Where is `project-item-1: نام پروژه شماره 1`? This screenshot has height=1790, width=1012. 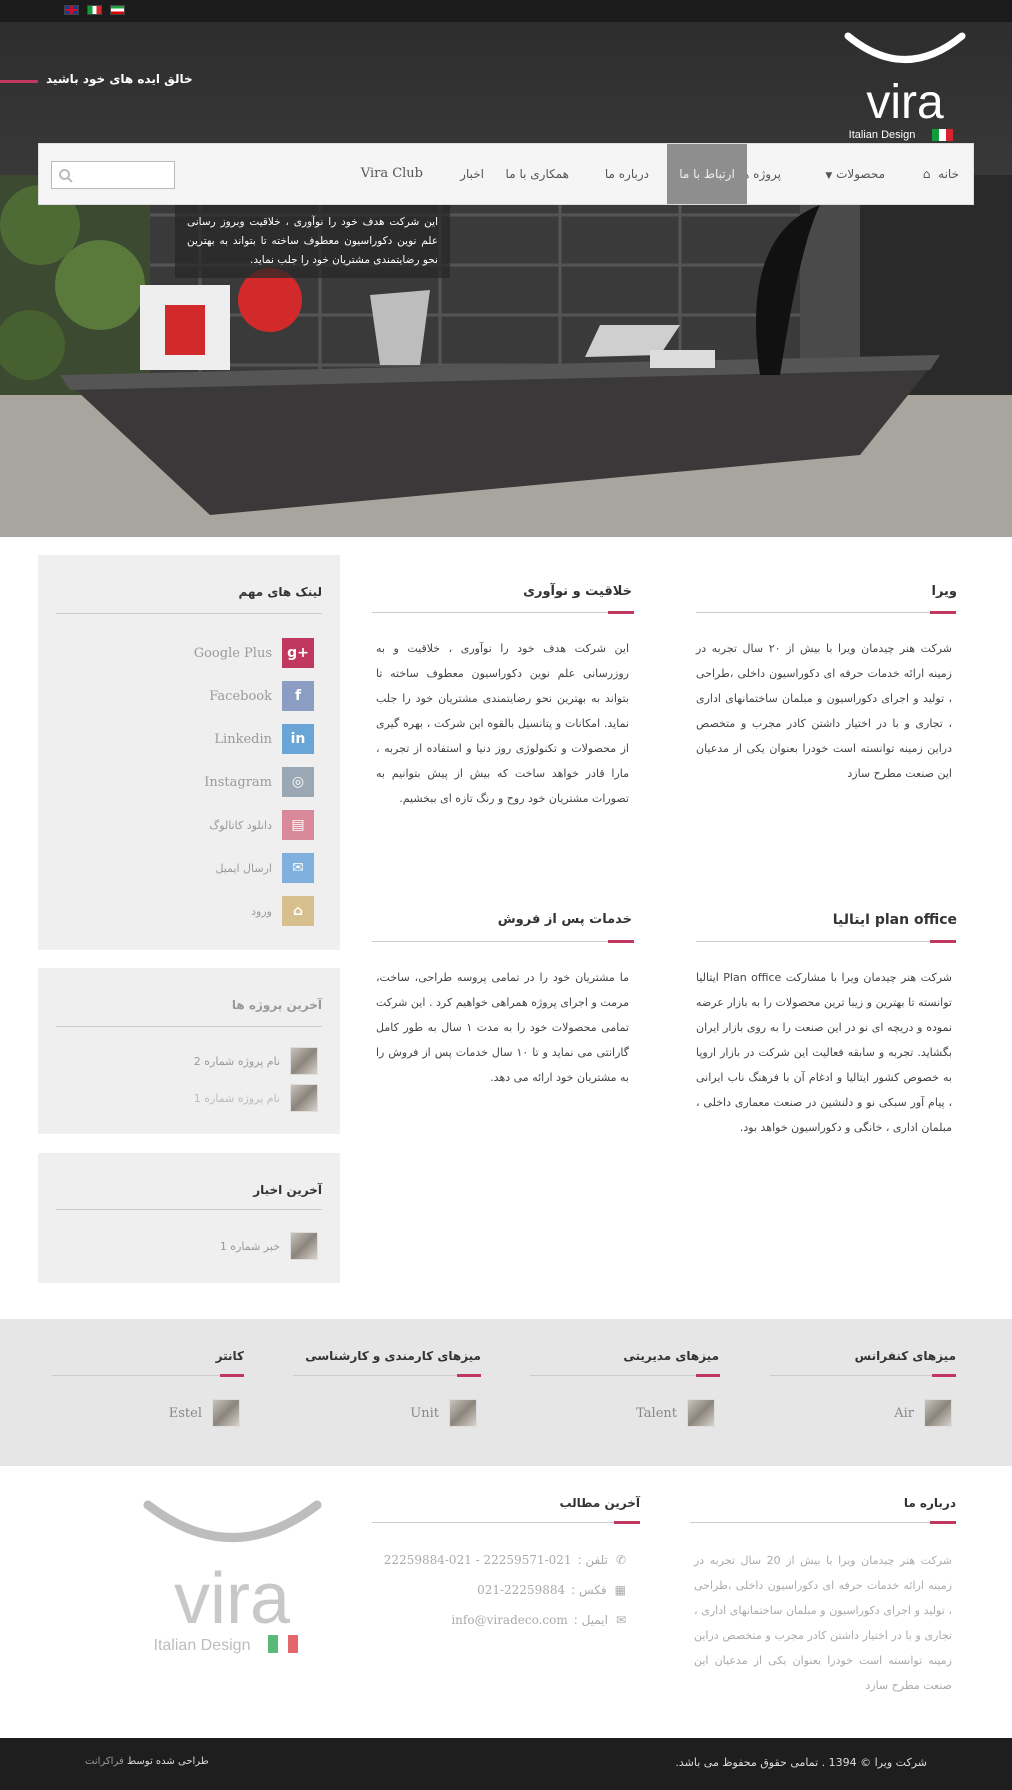
project-item-1: نام پروژه شماره 1 is located at coordinates (256, 1098).